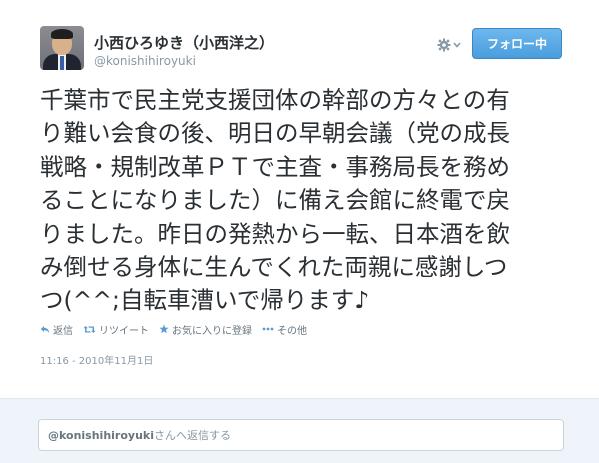 This screenshot has width=599, height=463. I want to click on reply-icon, so click(45, 329).